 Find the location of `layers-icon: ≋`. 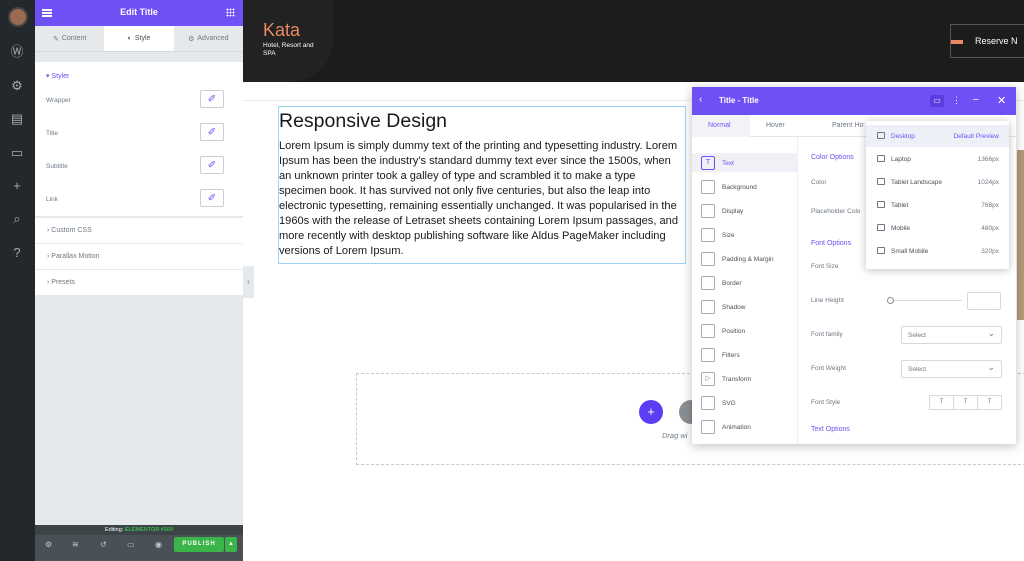

layers-icon: ≋ is located at coordinates (75, 544).